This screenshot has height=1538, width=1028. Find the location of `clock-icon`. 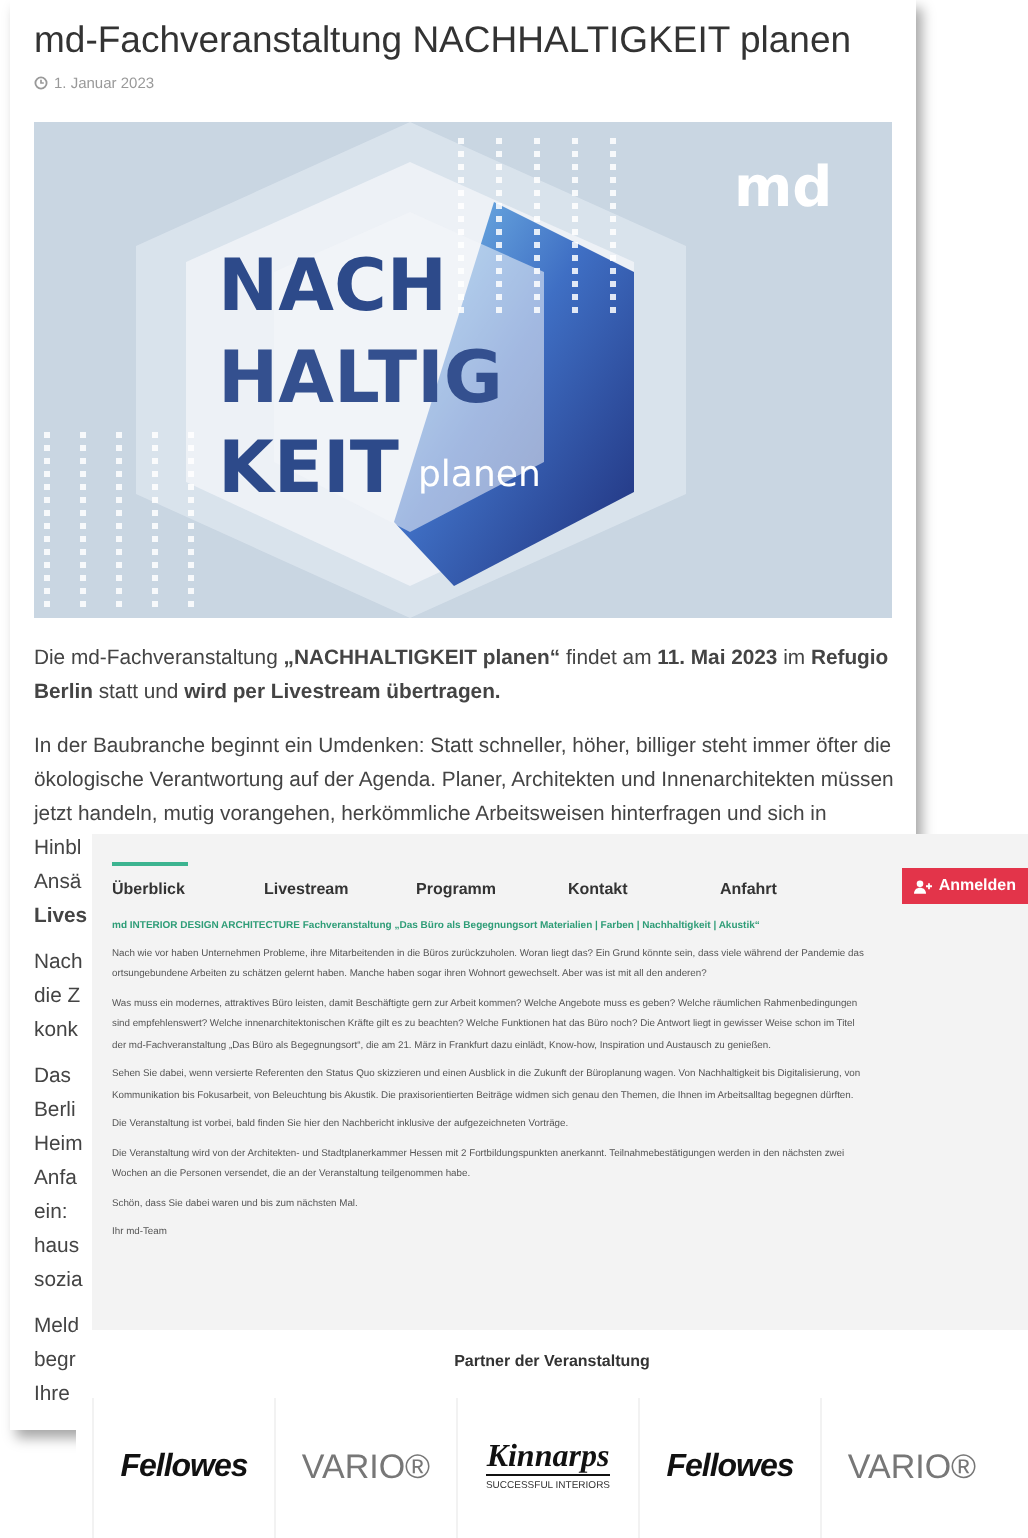

clock-icon is located at coordinates (41, 83).